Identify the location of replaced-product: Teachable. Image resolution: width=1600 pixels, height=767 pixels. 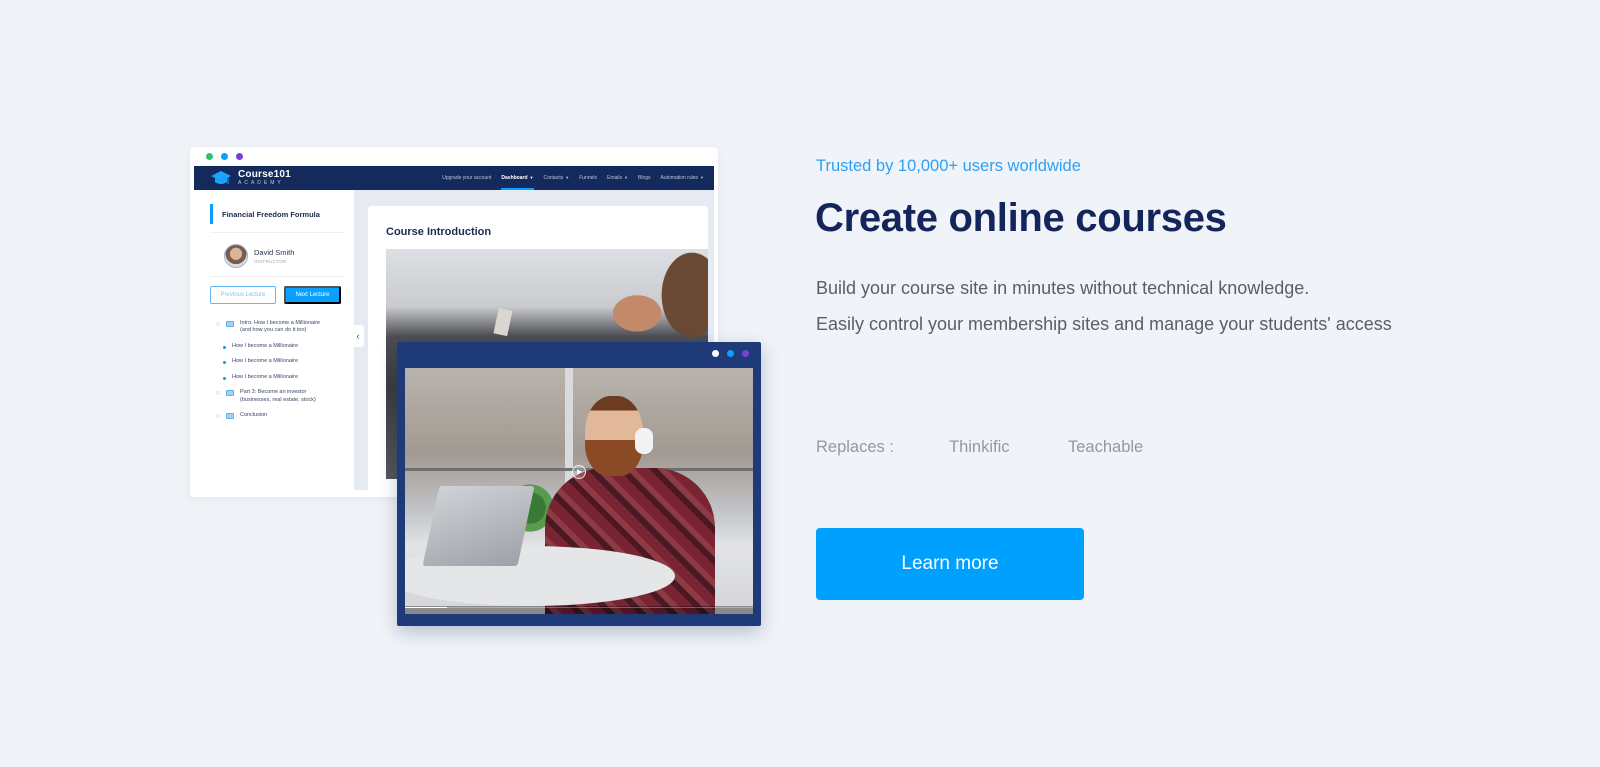
(1106, 447).